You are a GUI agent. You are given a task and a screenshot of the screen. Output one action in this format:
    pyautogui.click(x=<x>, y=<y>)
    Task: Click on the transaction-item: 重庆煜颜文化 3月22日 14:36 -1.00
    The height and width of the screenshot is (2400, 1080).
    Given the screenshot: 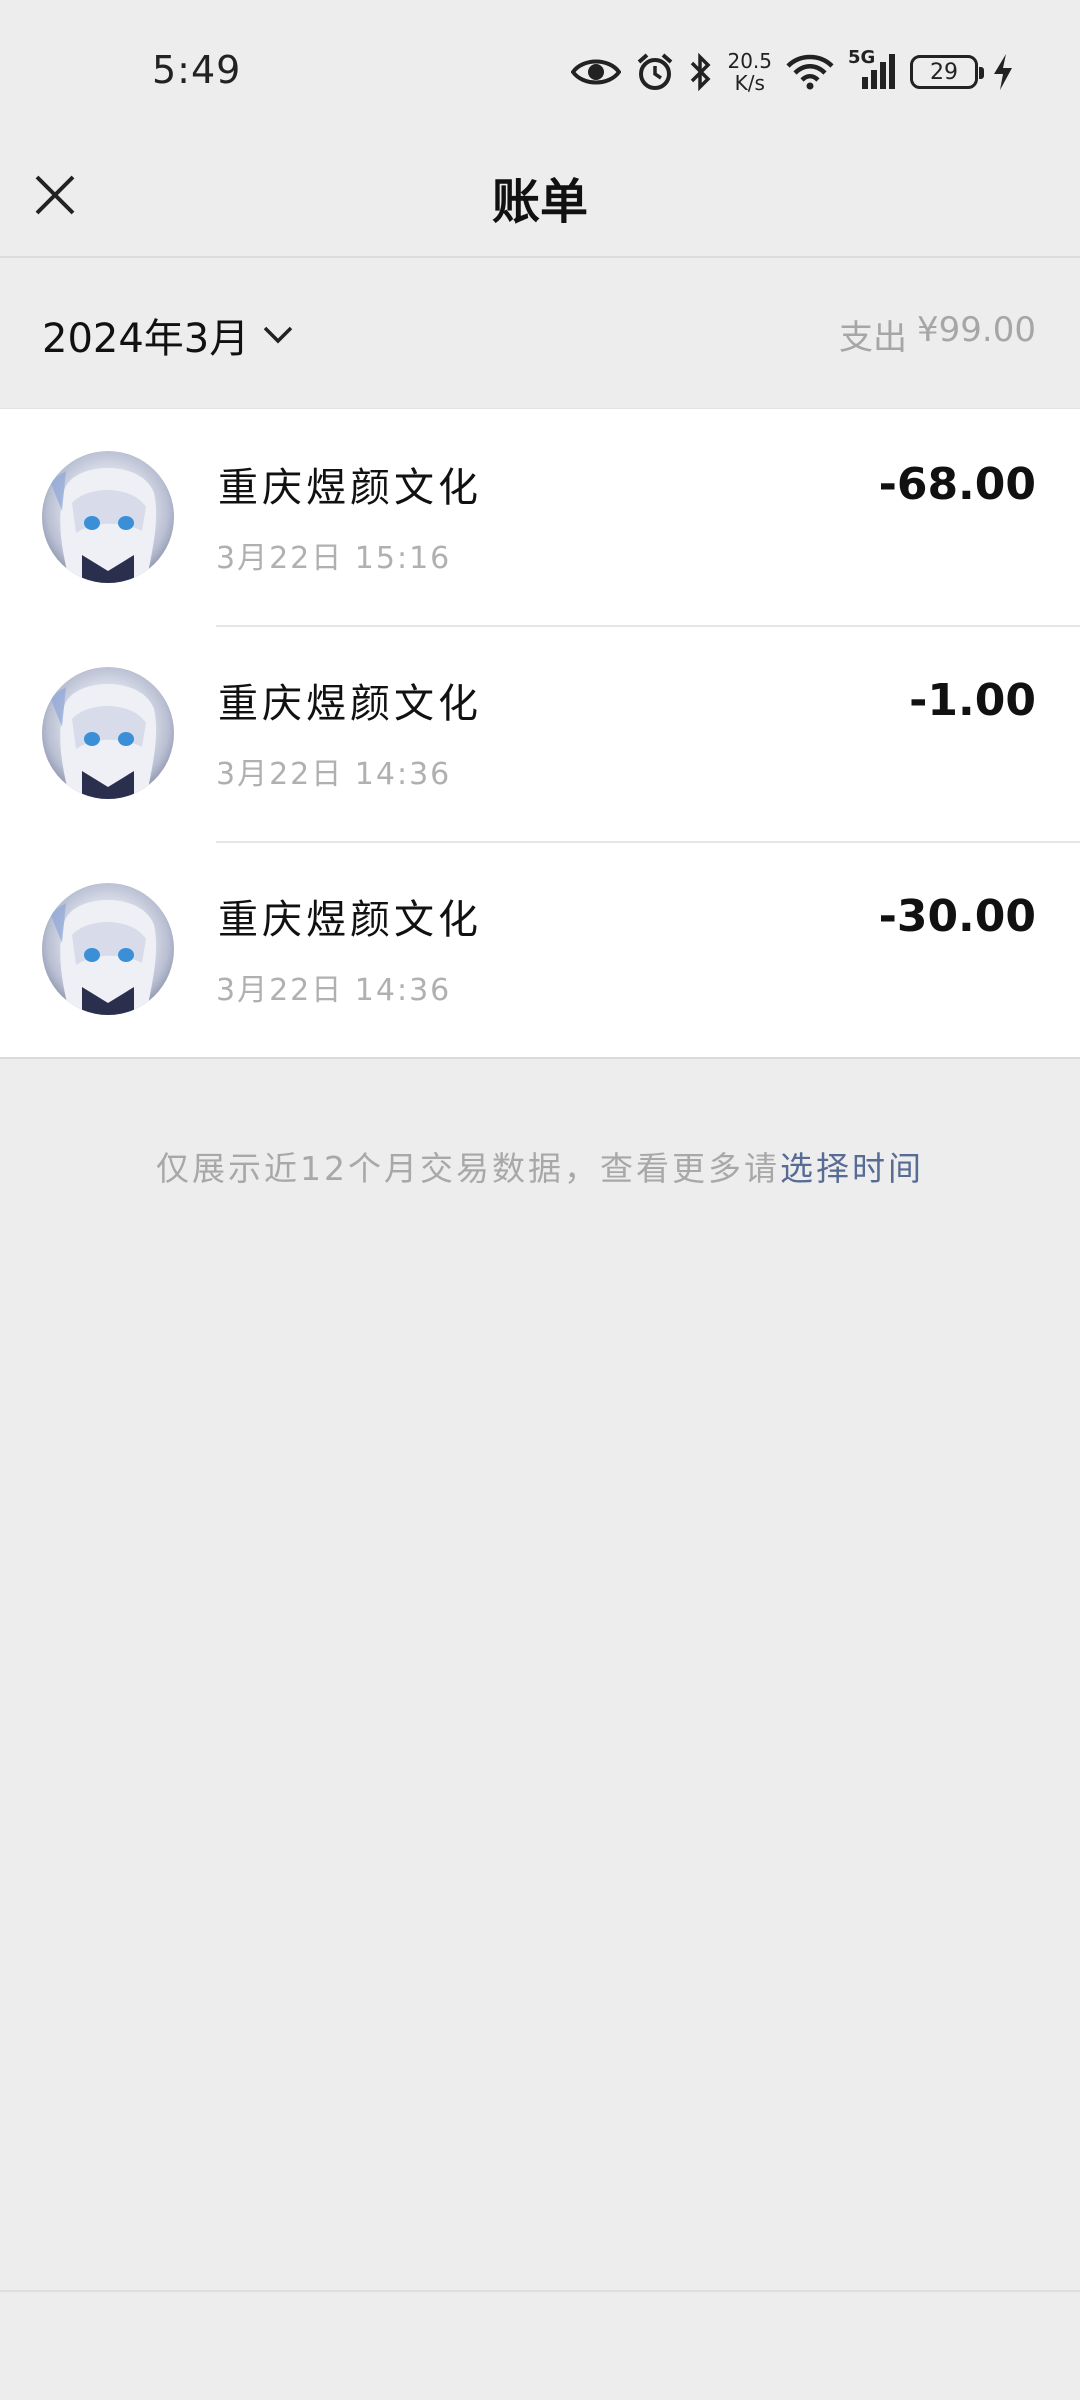 What is the action you would take?
    pyautogui.click(x=540, y=733)
    